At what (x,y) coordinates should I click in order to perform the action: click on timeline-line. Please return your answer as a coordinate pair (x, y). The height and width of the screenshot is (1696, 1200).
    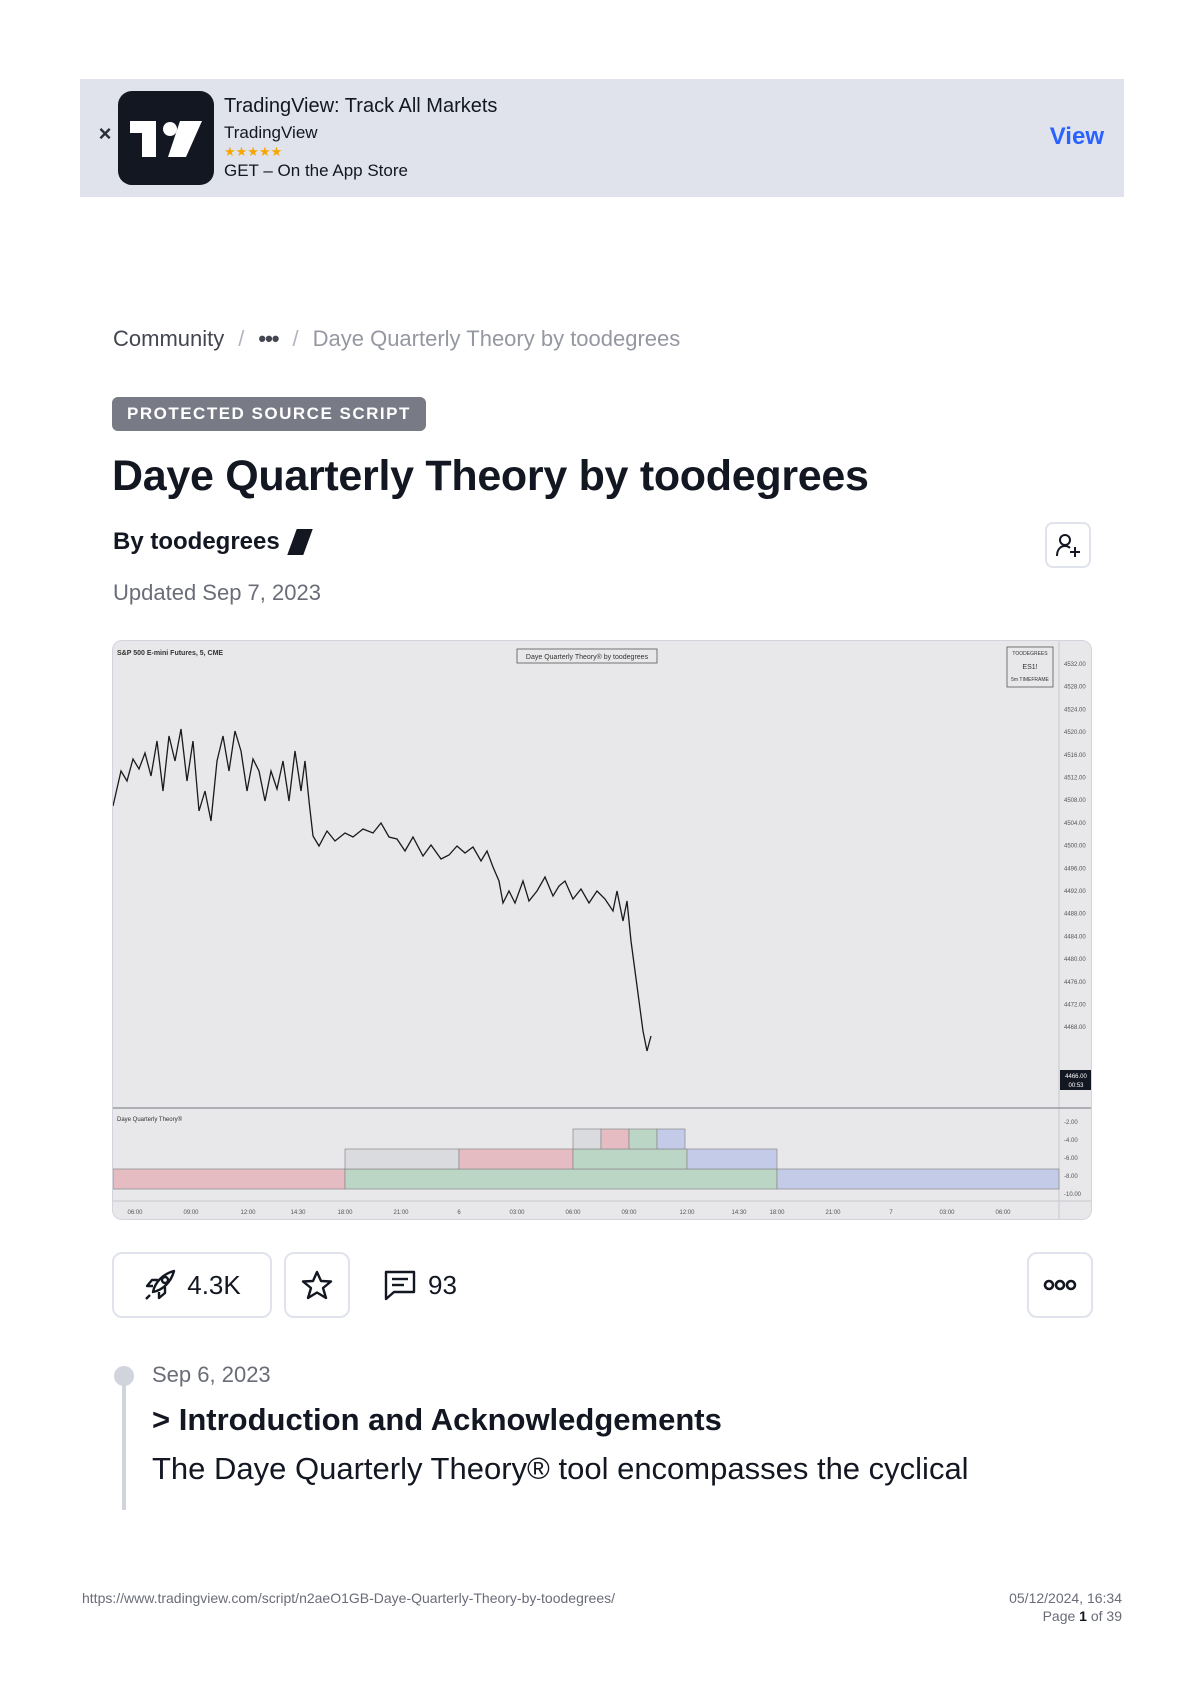
    Looking at the image, I should click on (124, 1441).